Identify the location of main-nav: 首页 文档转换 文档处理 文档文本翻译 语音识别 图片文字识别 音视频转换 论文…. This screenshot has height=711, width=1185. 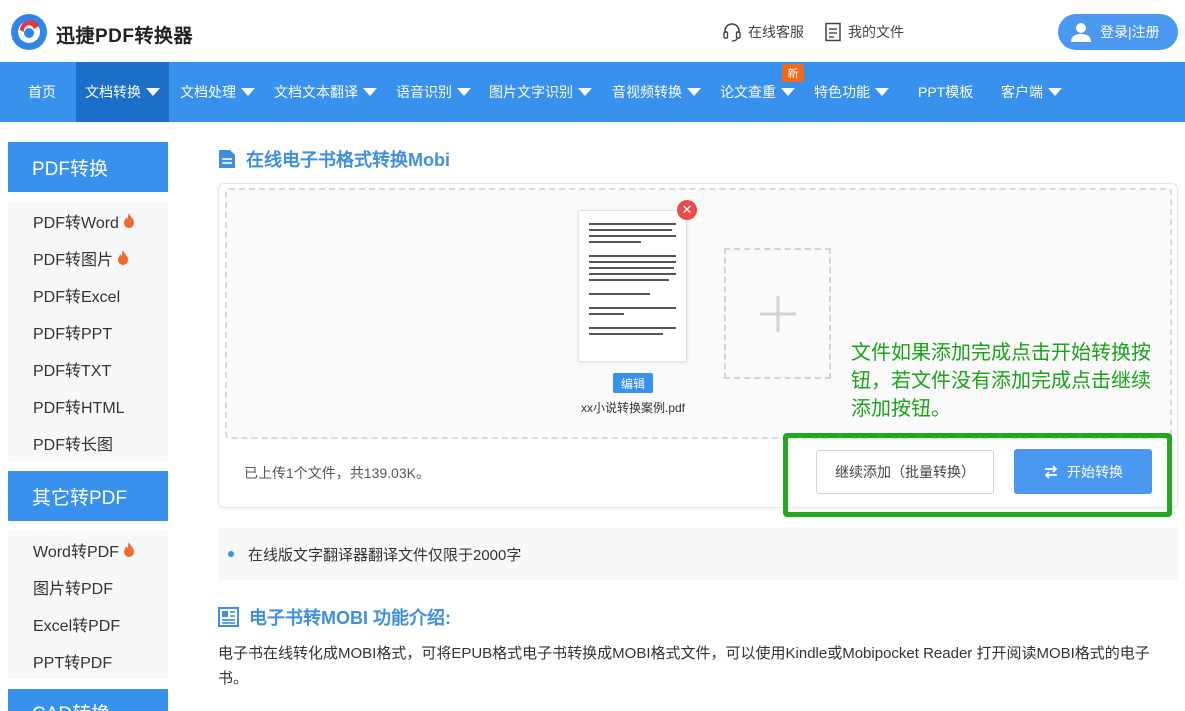
(592, 92).